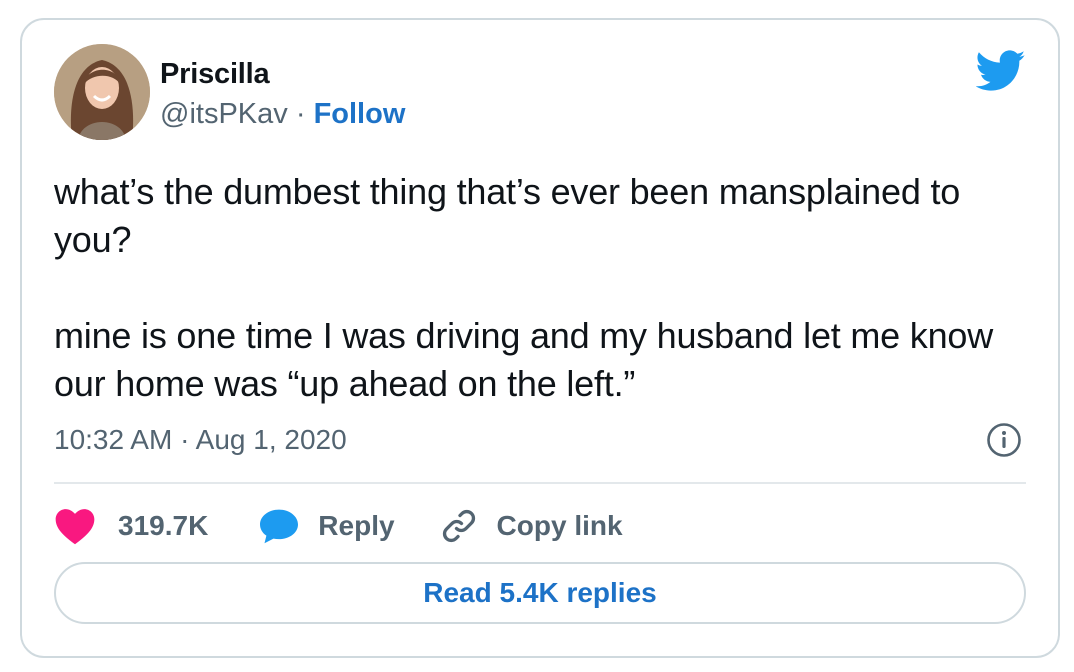  I want to click on read-replies-button: Read 5.4K replies, so click(540, 593).